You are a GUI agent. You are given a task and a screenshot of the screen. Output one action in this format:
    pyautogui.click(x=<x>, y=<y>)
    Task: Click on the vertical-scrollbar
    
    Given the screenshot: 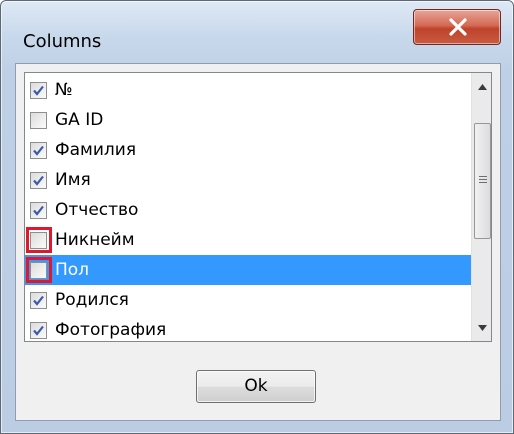 What is the action you would take?
    pyautogui.click(x=481, y=207)
    